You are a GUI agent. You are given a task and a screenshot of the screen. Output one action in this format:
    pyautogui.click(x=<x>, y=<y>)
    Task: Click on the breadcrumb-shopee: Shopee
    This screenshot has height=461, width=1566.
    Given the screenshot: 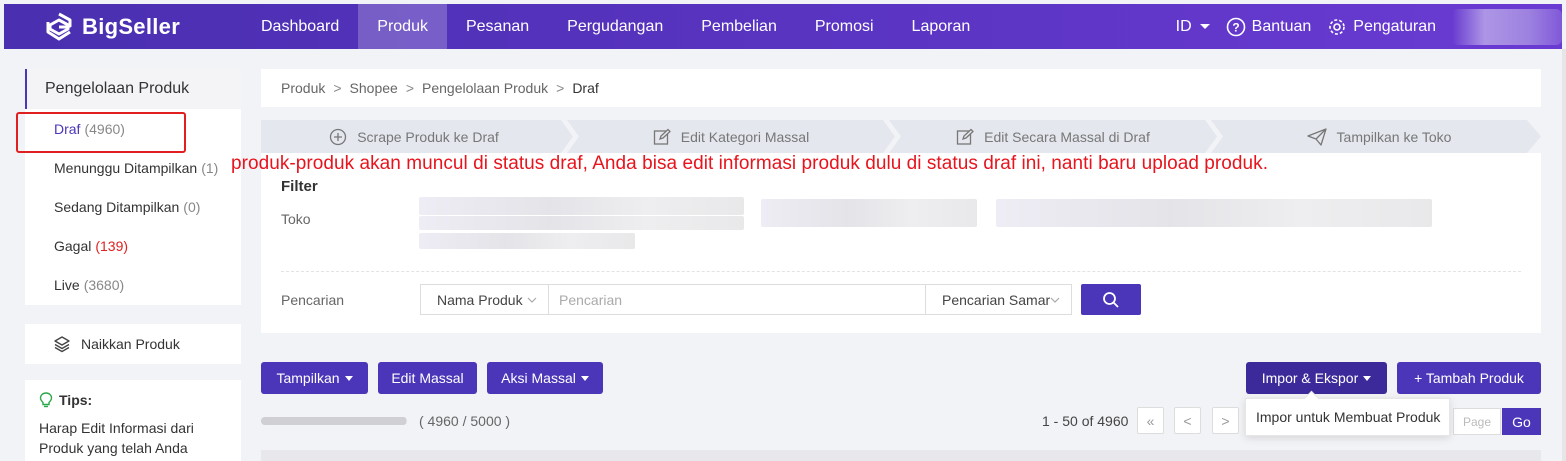 What is the action you would take?
    pyautogui.click(x=374, y=88)
    